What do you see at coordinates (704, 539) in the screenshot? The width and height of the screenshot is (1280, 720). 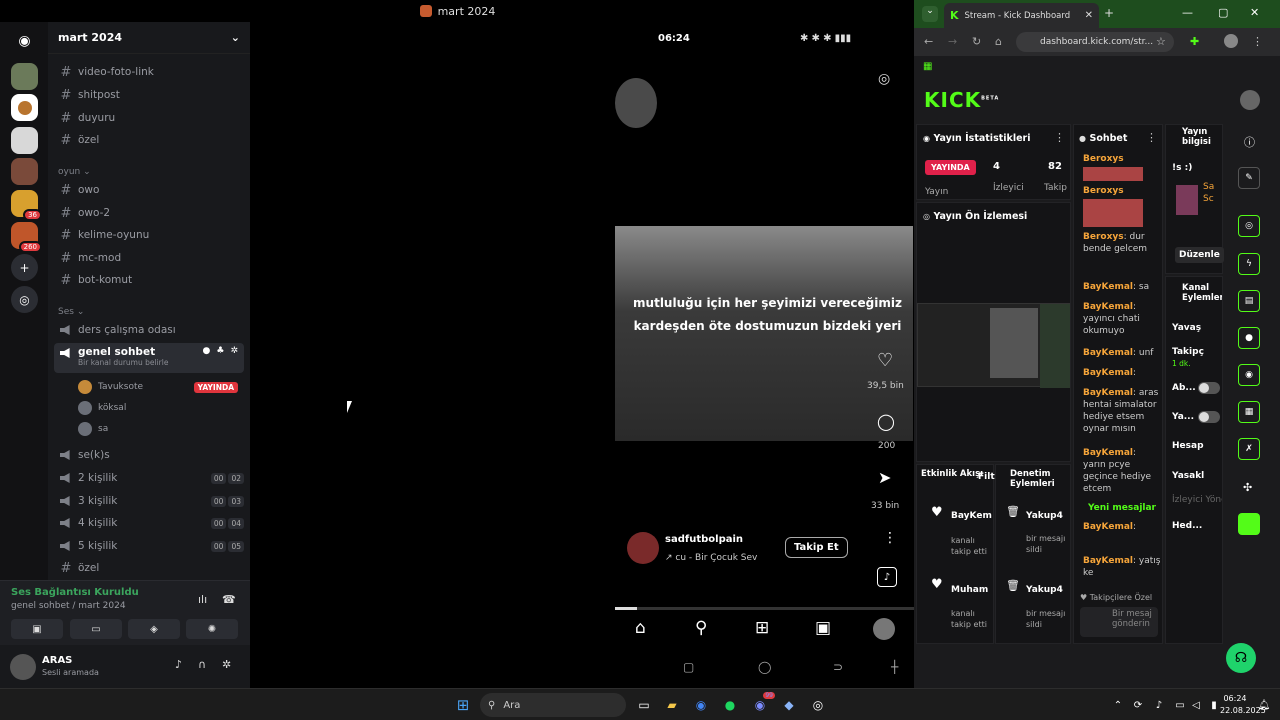 I see `account-name: sadfutbolpain` at bounding box center [704, 539].